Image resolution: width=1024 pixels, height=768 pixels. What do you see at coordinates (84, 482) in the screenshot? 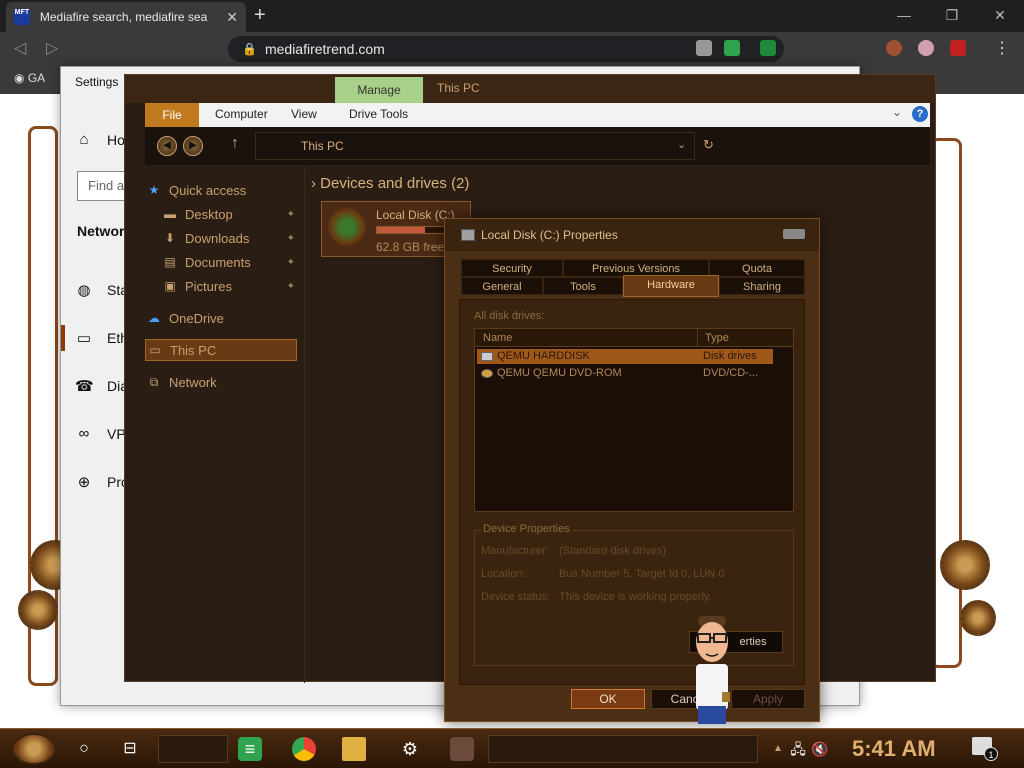
I see `globe-icon: ⊕` at bounding box center [84, 482].